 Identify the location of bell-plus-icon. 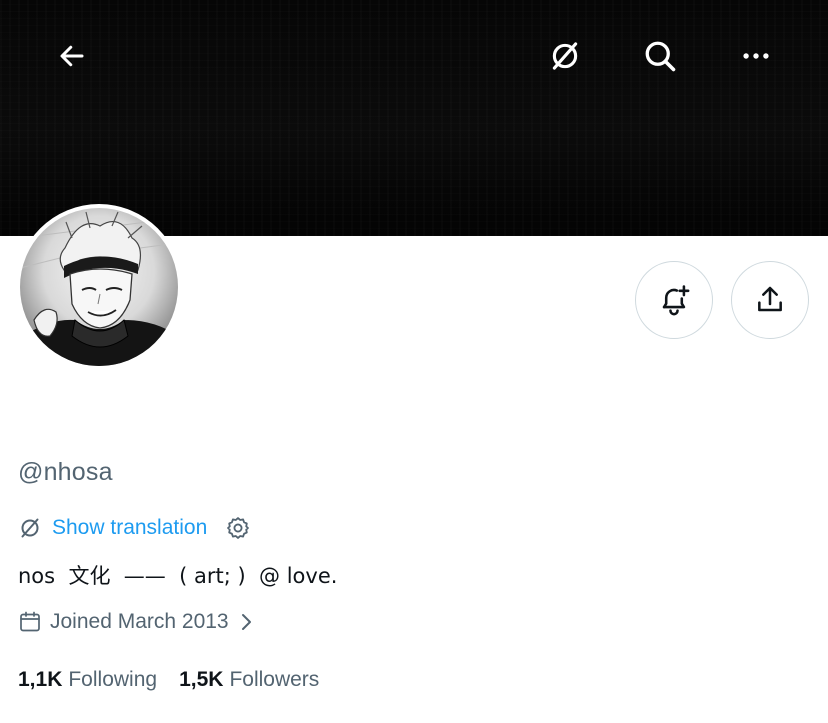
(676, 300).